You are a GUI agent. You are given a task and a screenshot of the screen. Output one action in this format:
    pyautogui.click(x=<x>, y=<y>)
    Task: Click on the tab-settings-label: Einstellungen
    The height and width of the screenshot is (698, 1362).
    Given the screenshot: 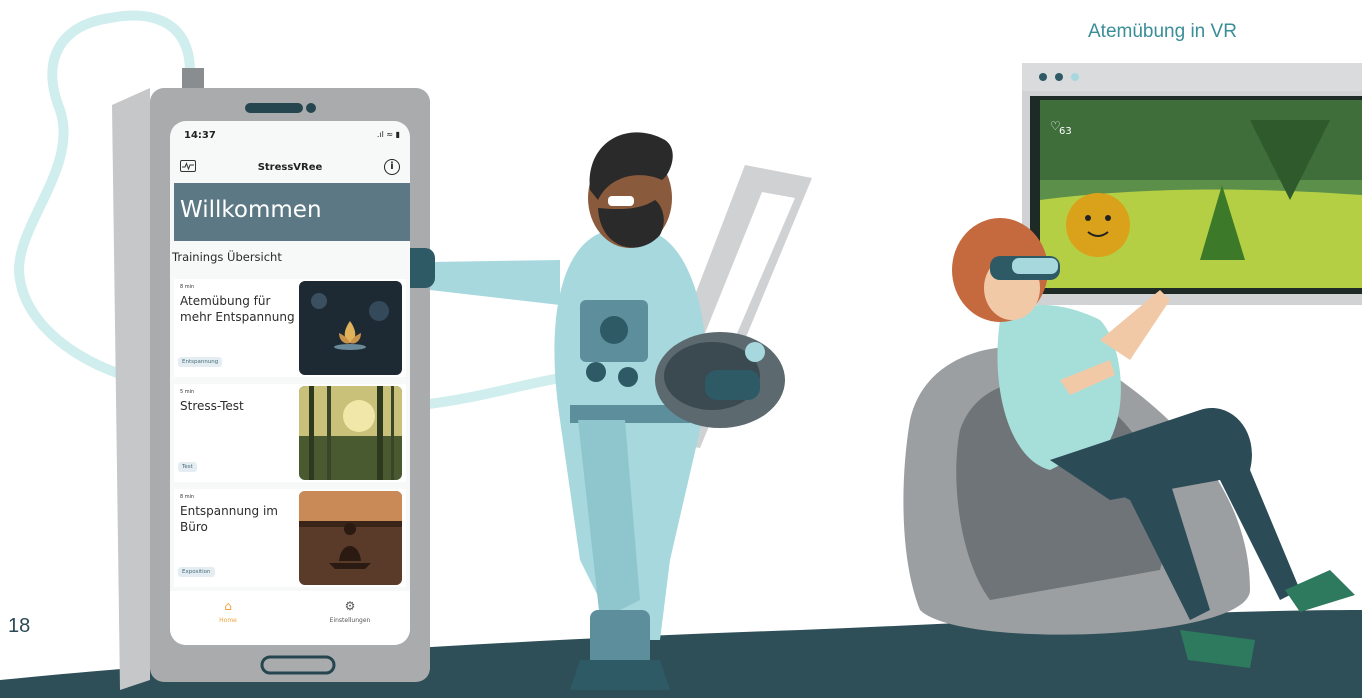 What is the action you would take?
    pyautogui.click(x=350, y=620)
    